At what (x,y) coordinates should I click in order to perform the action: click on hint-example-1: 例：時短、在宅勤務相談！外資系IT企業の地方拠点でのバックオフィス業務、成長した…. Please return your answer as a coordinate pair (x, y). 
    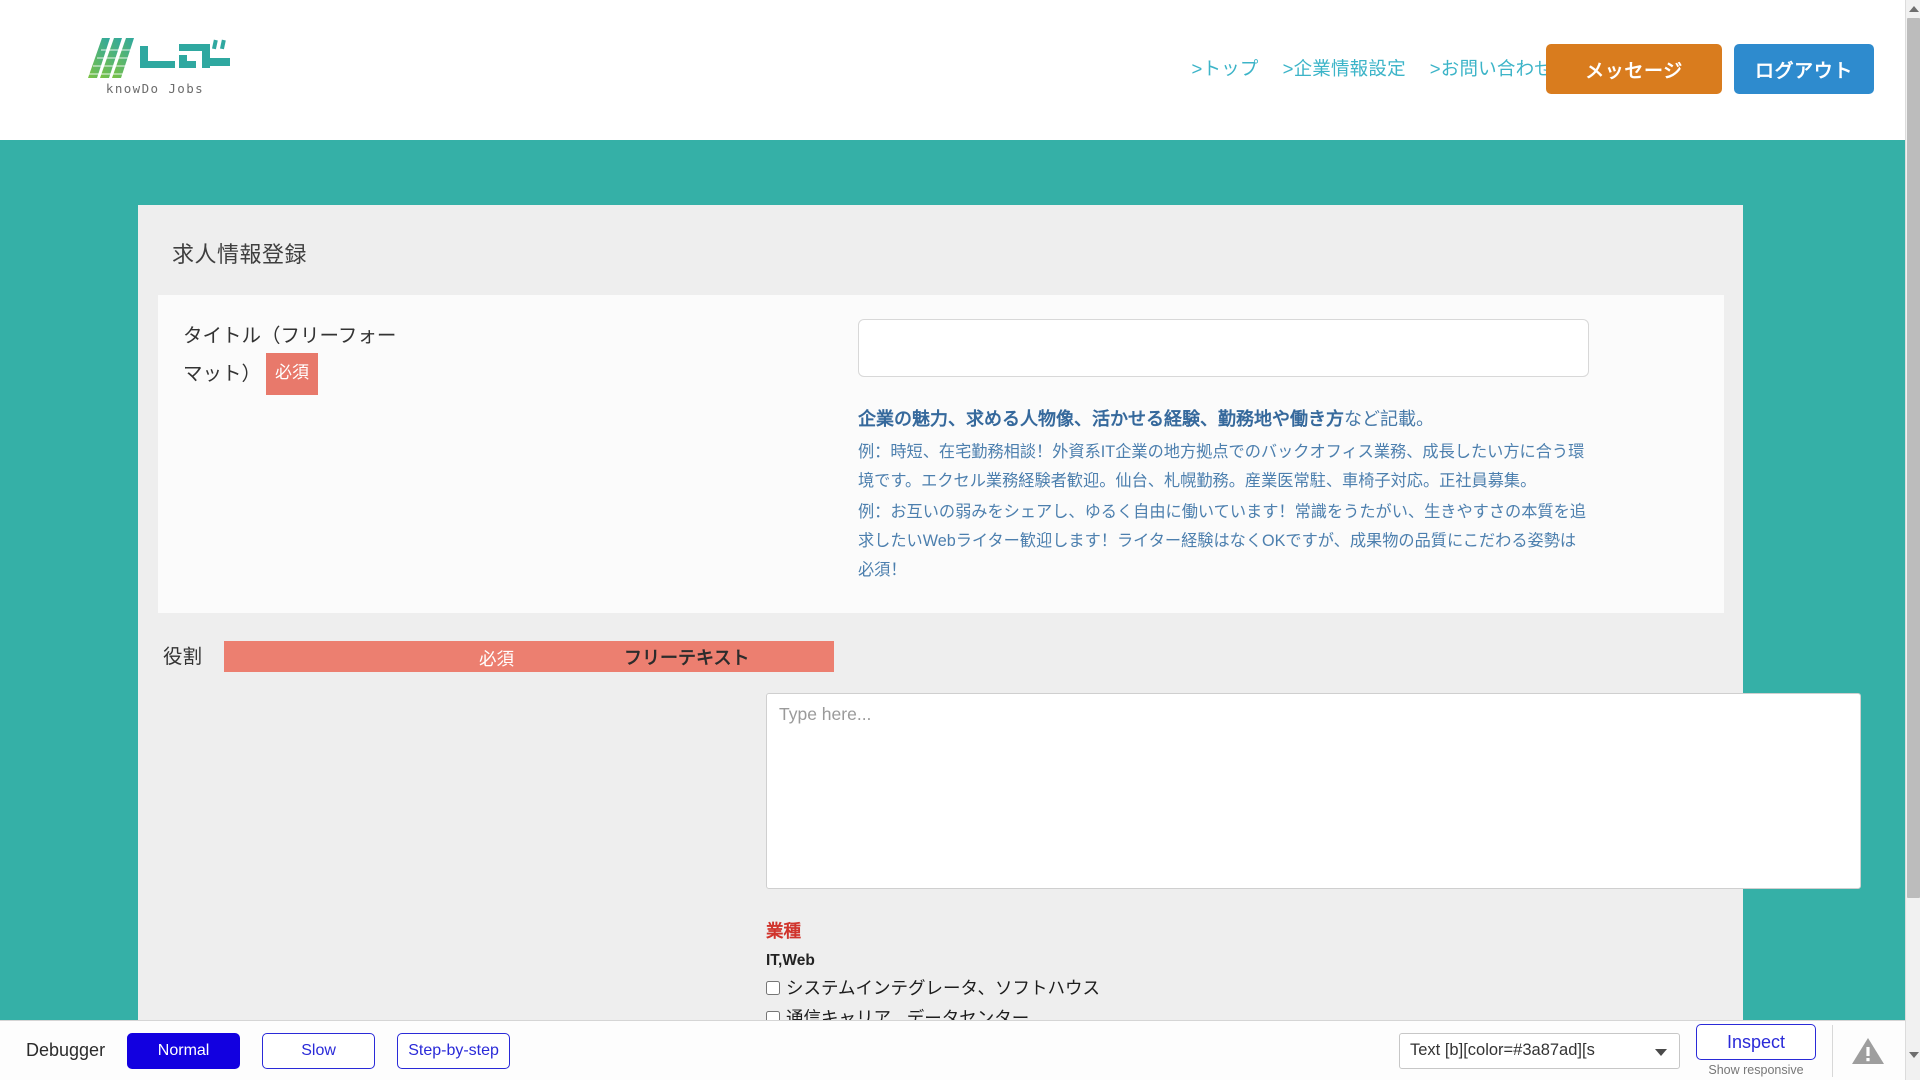
    Looking at the image, I should click on (1221, 466).